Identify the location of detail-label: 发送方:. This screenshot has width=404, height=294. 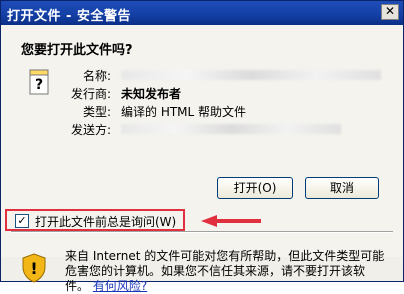
(90, 130).